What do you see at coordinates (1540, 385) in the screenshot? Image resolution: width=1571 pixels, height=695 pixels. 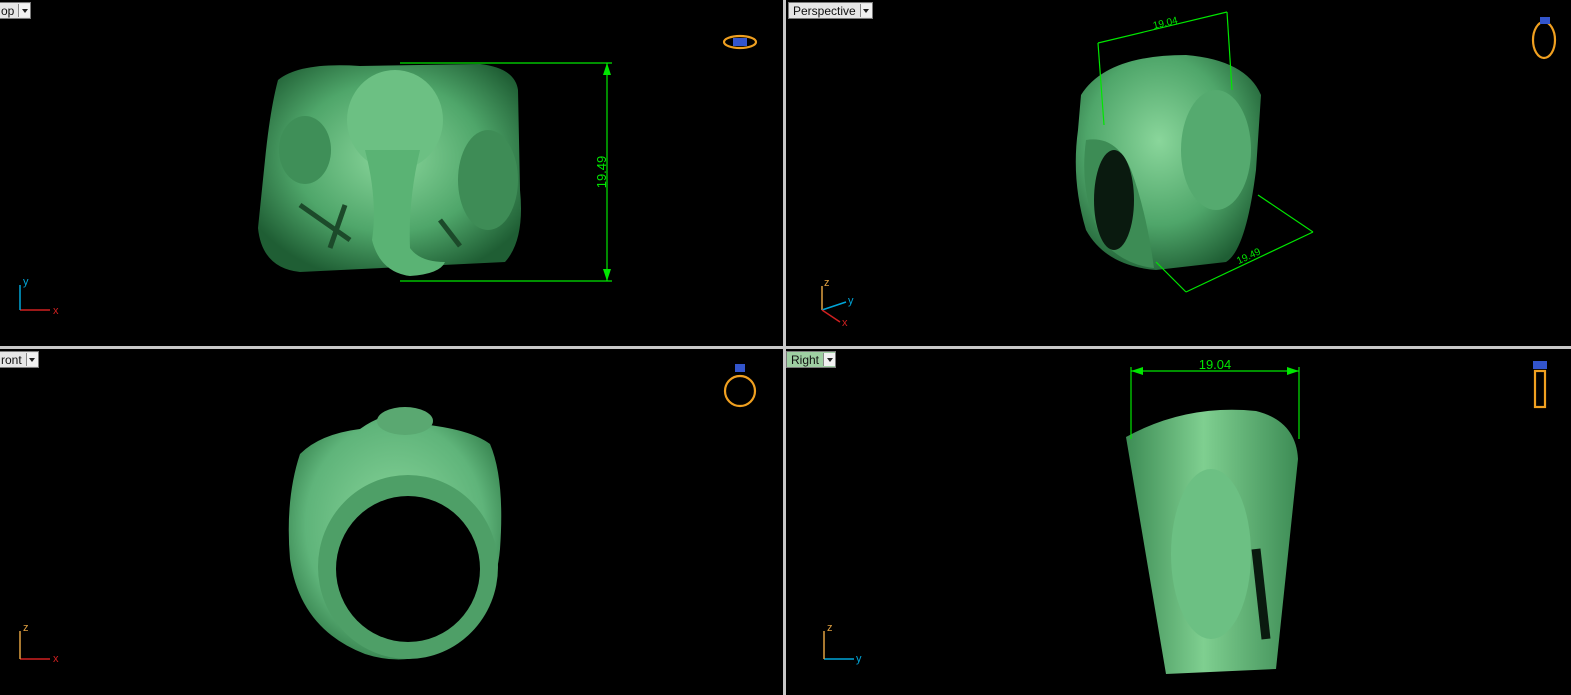 I see `ring-icon-right` at bounding box center [1540, 385].